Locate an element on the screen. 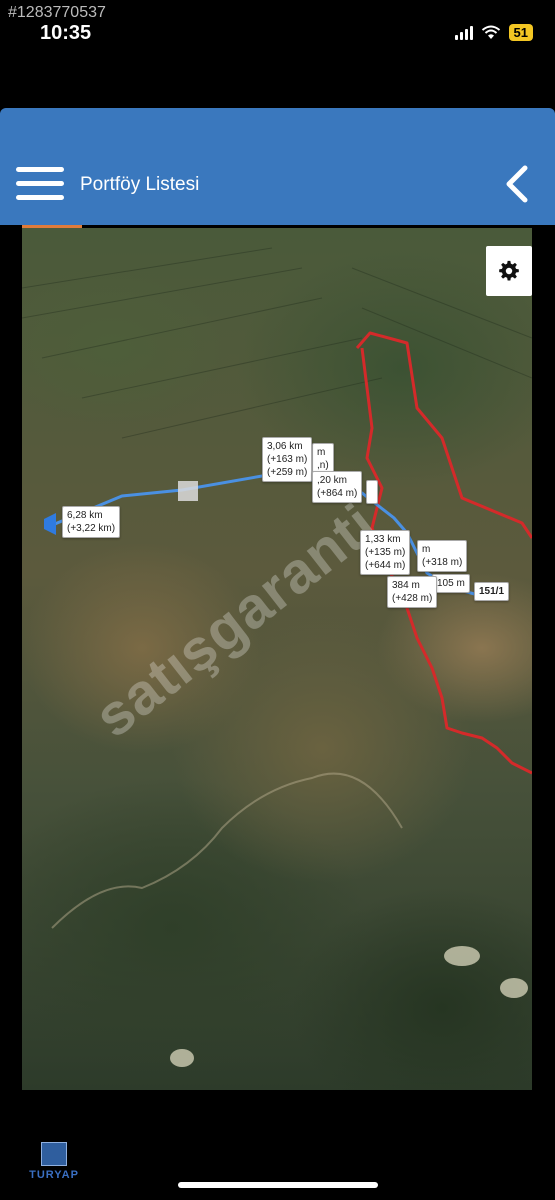 This screenshot has height=1200, width=555. home-indicator is located at coordinates (278, 1185).